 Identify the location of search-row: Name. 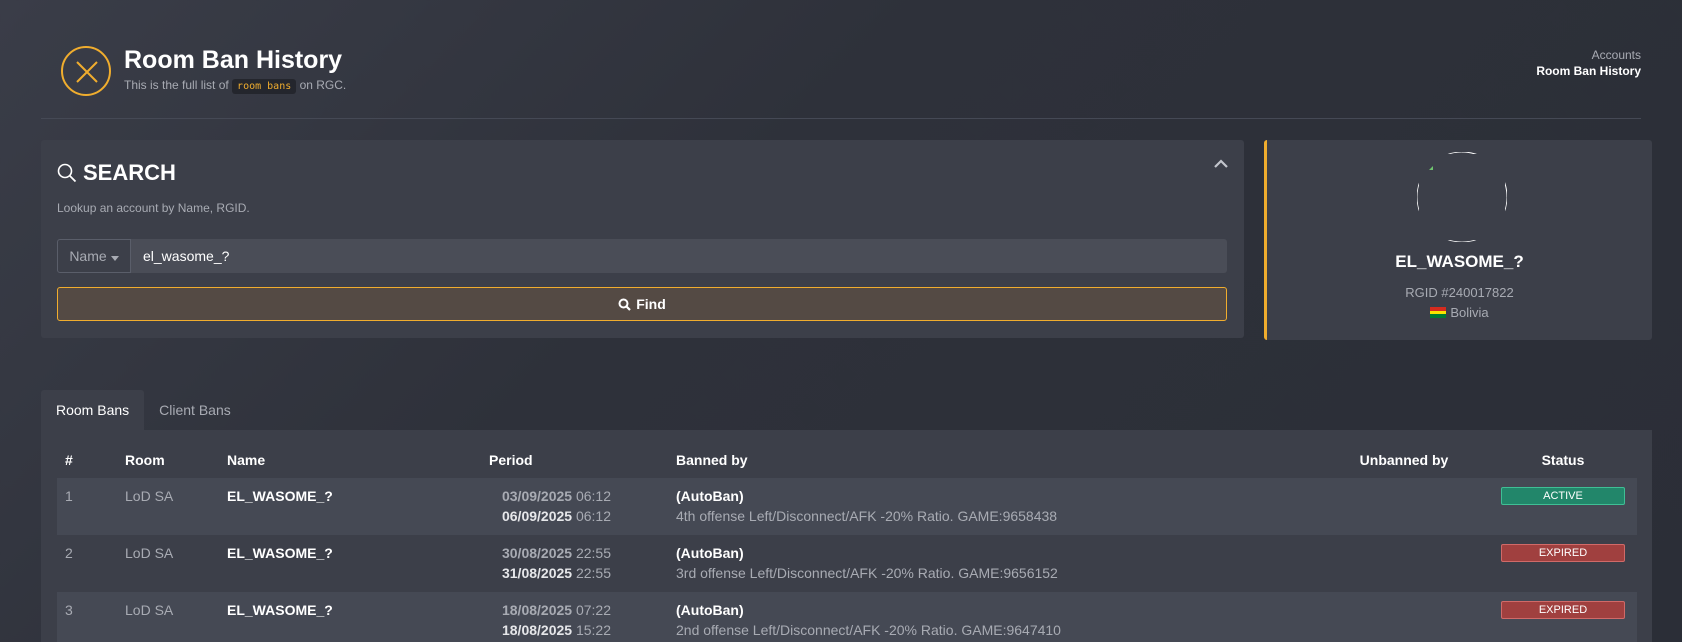
(642, 256).